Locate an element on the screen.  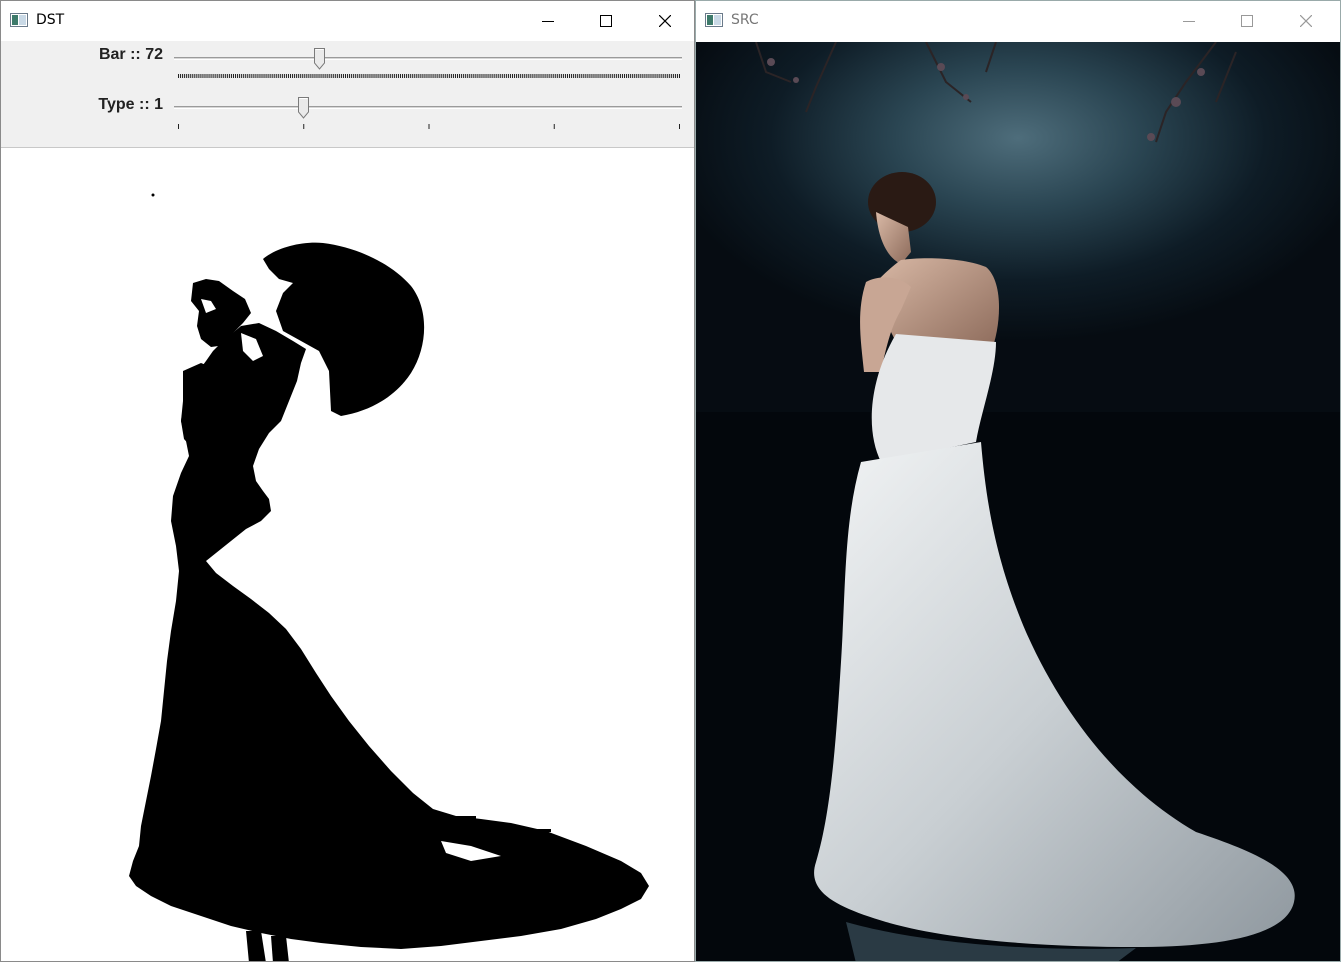
bar-trackbar-thumb is located at coordinates (320, 59).